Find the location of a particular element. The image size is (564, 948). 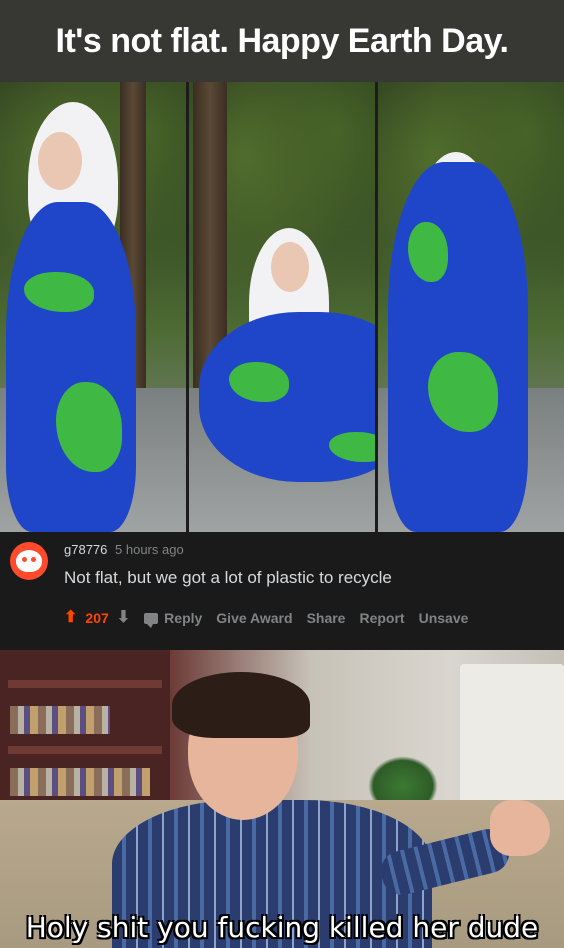

user-avatar is located at coordinates (29, 561).